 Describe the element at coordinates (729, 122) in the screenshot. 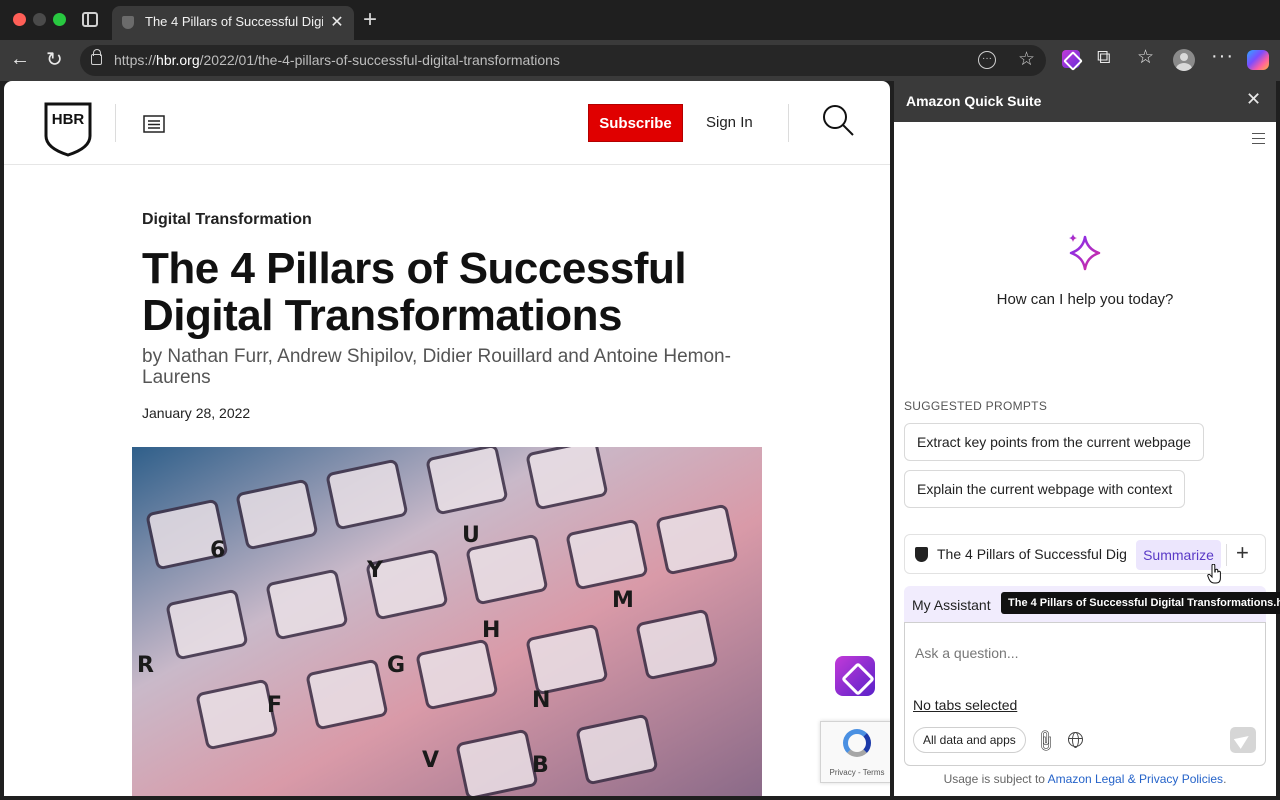

I see `sign-in-link: Sign In` at that location.